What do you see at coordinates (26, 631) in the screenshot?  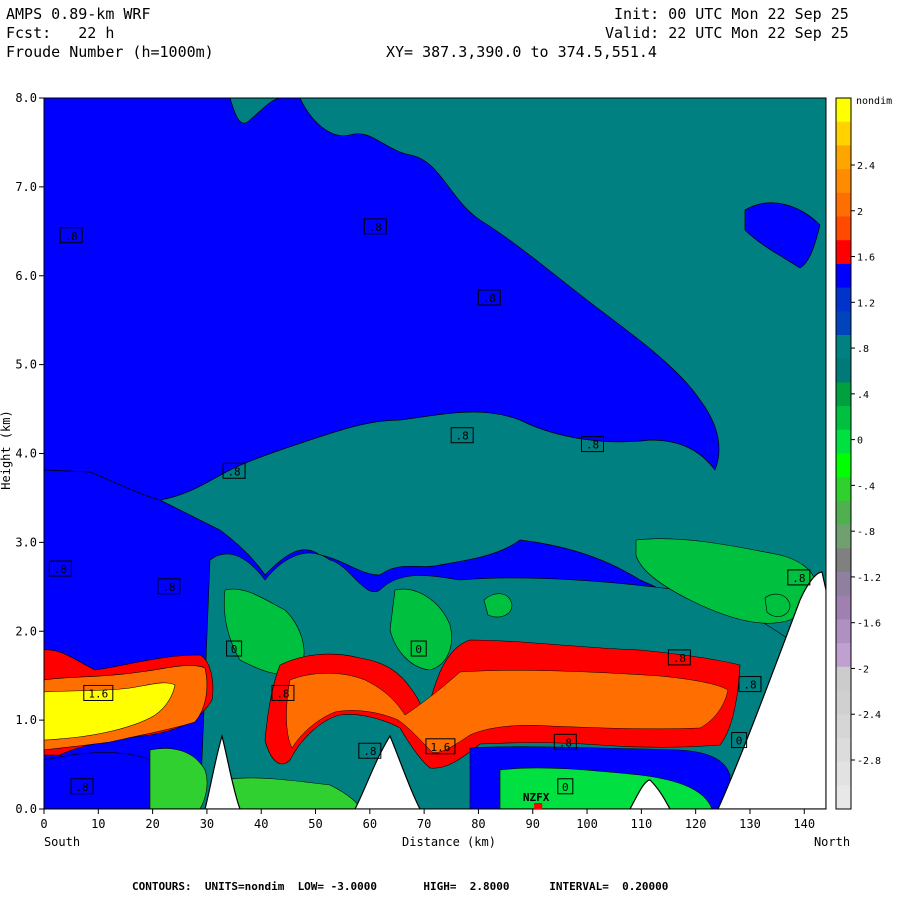 I see `y-tick-label: 2.0` at bounding box center [26, 631].